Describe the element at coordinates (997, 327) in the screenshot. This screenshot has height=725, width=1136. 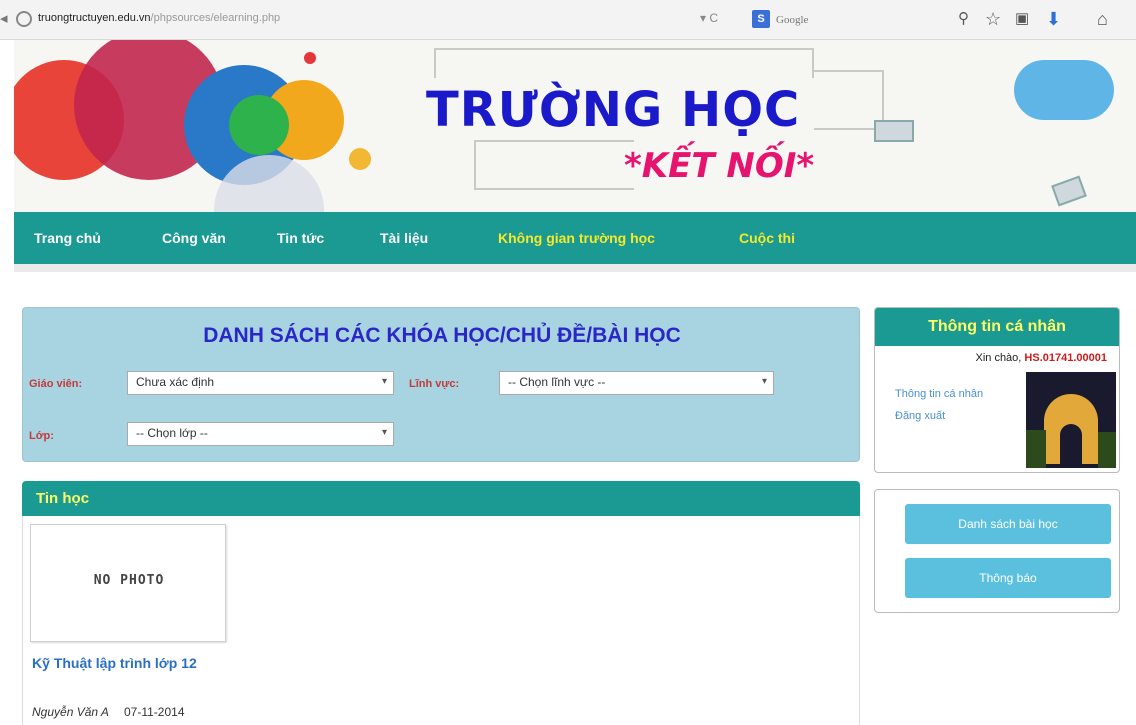
I see `profile-header: Thông tin cá nhân` at that location.